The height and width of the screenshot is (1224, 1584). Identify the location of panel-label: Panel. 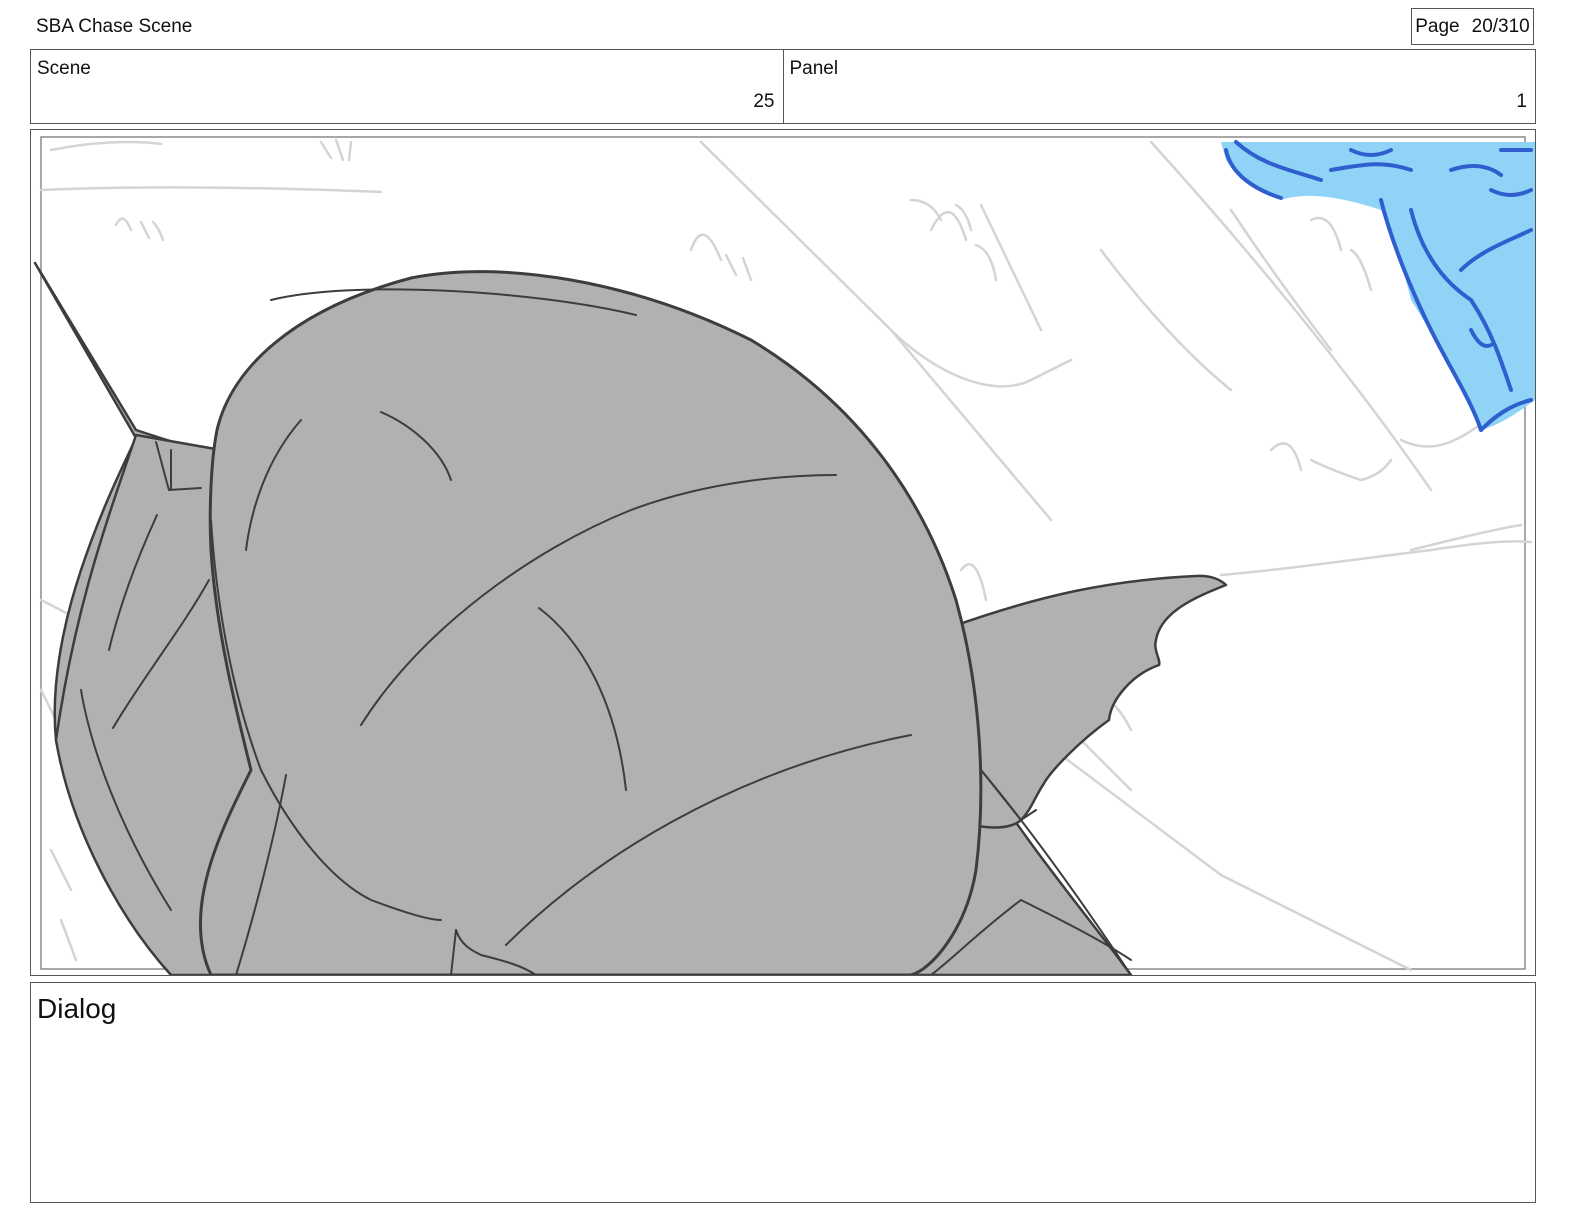
(814, 68).